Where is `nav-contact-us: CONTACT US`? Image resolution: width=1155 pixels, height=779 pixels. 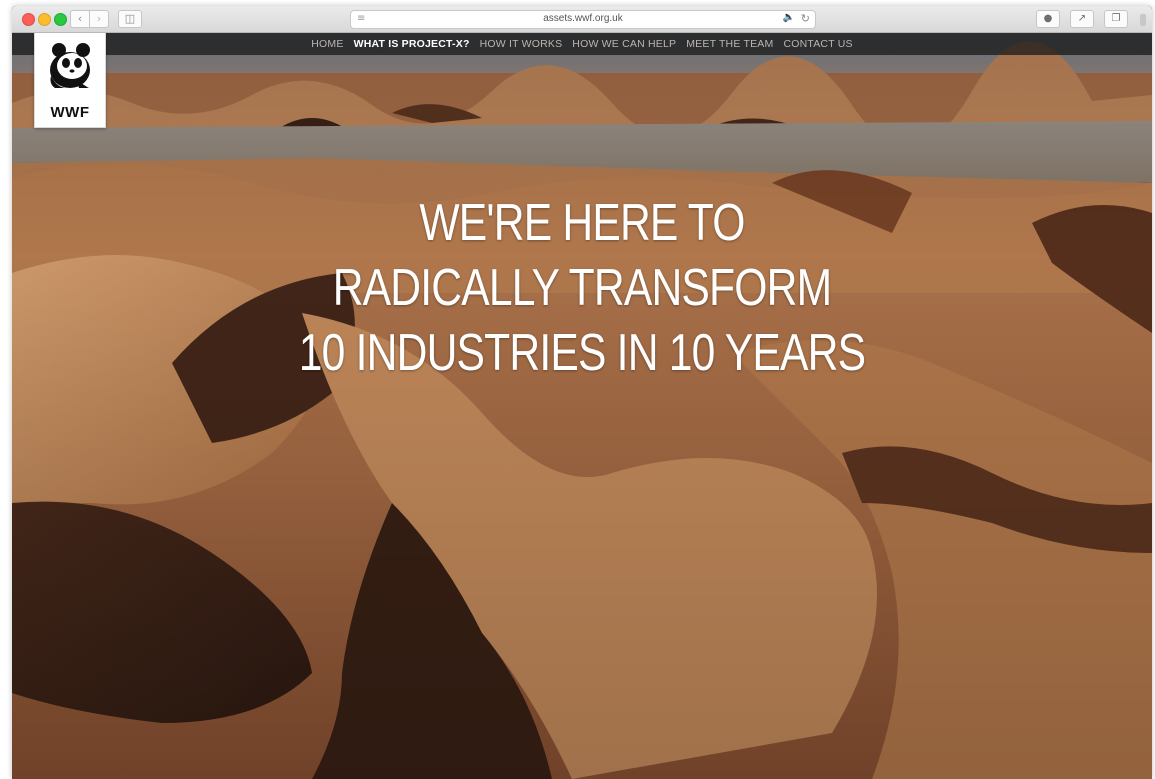 nav-contact-us: CONTACT US is located at coordinates (817, 44).